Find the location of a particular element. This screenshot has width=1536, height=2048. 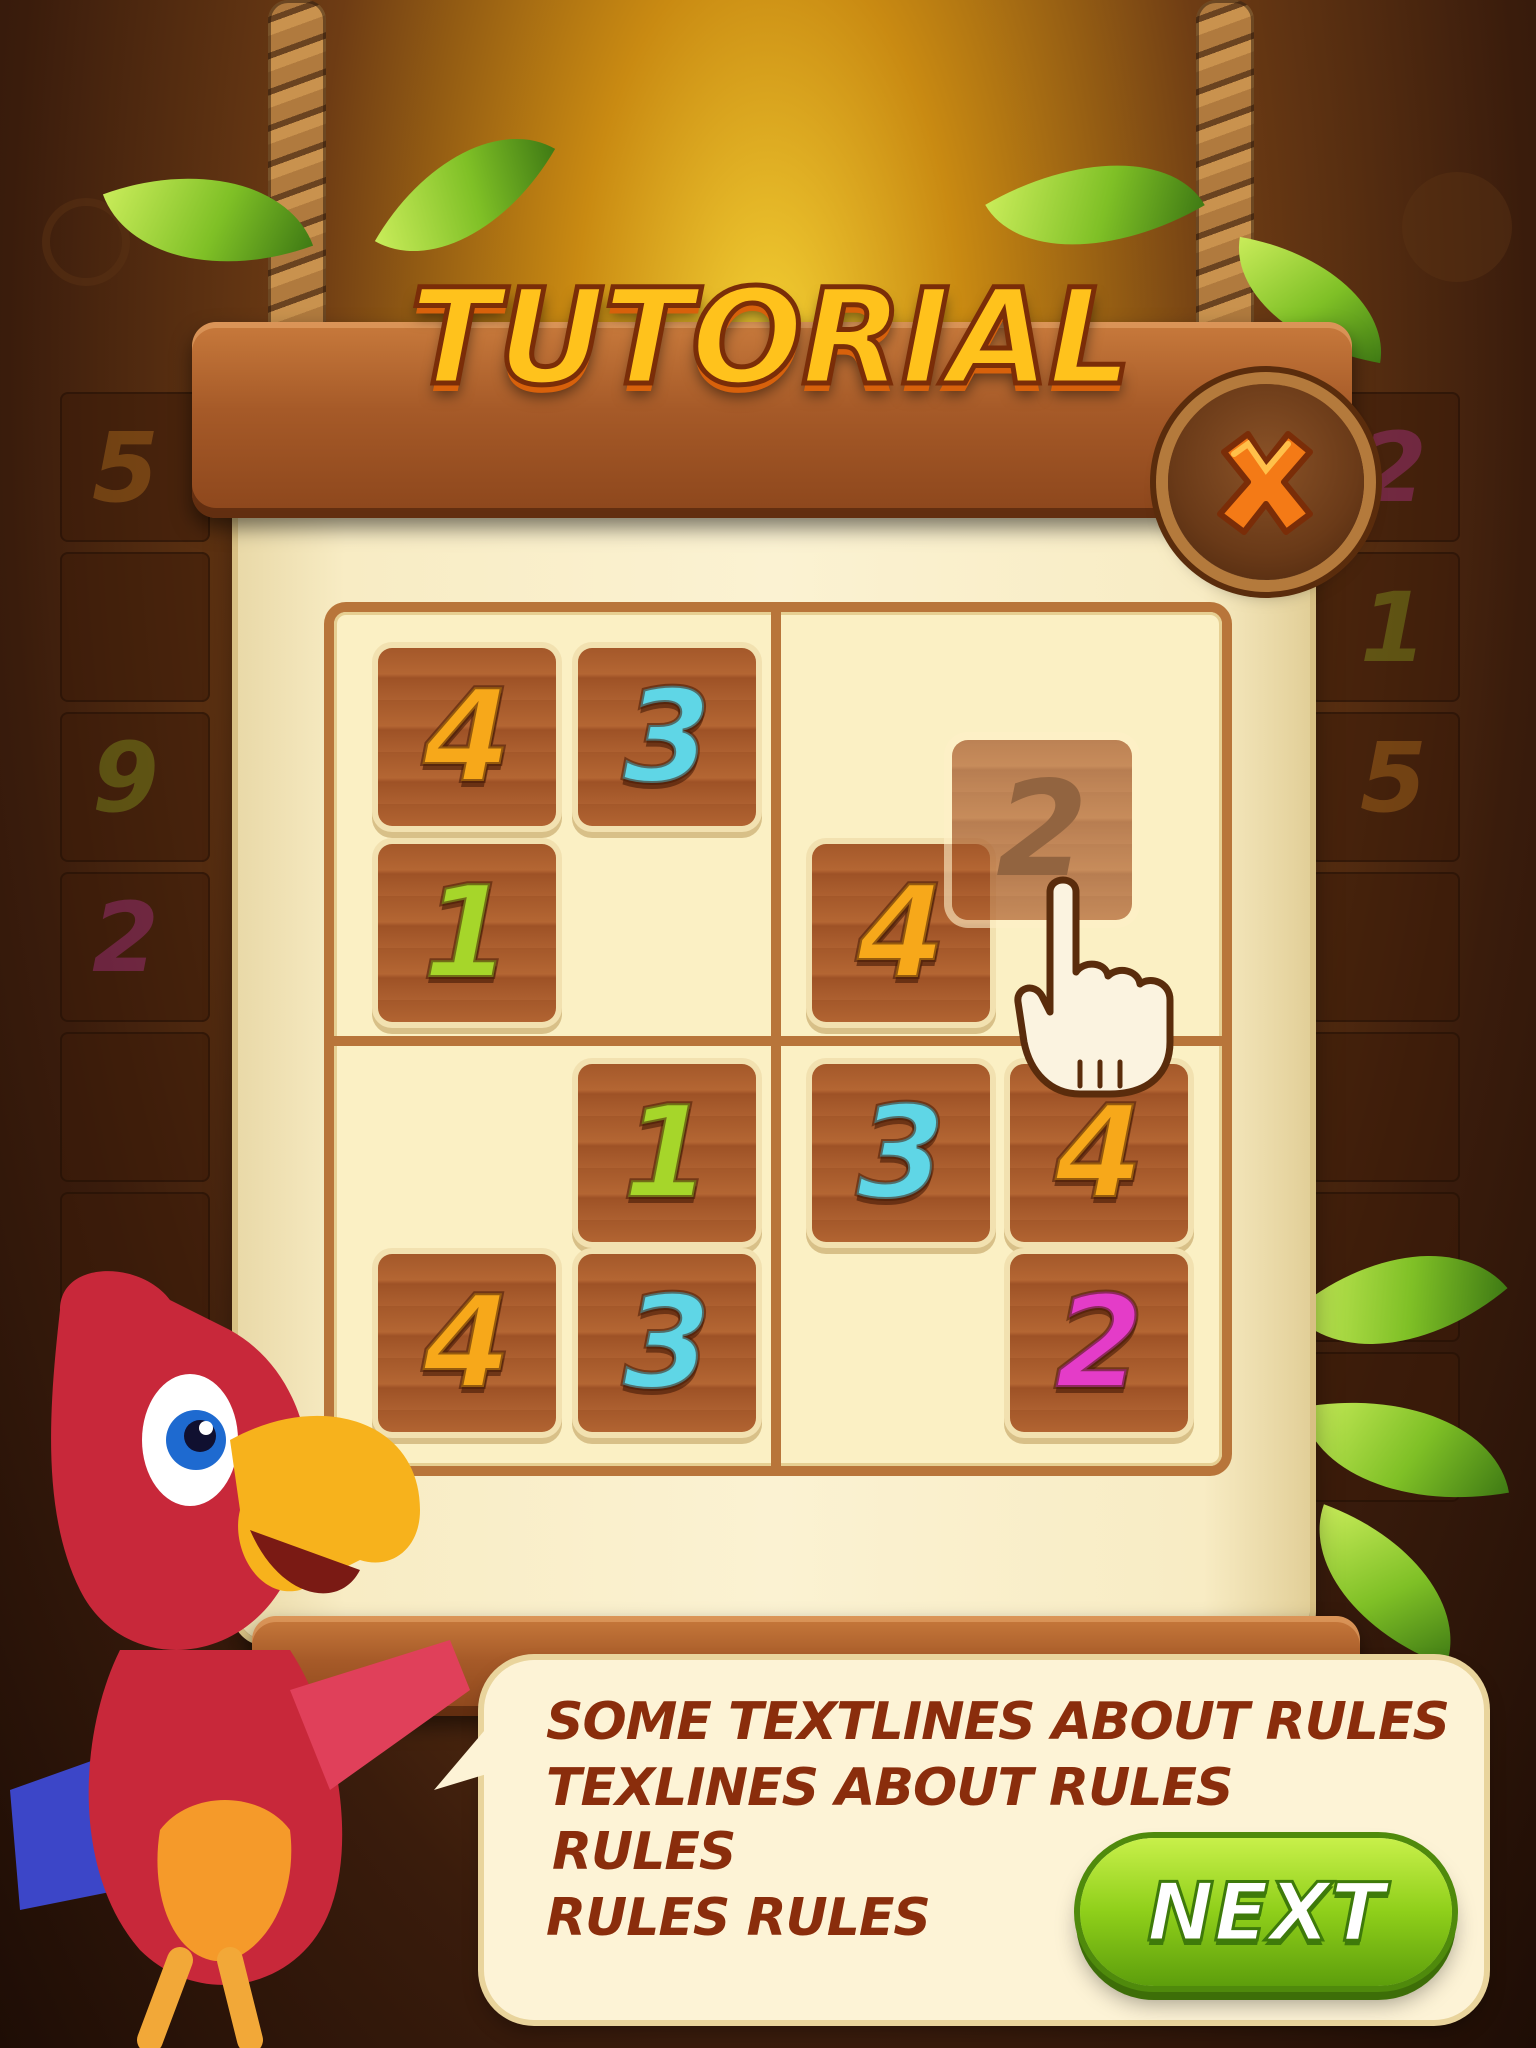

rope-left is located at coordinates (297, 186).